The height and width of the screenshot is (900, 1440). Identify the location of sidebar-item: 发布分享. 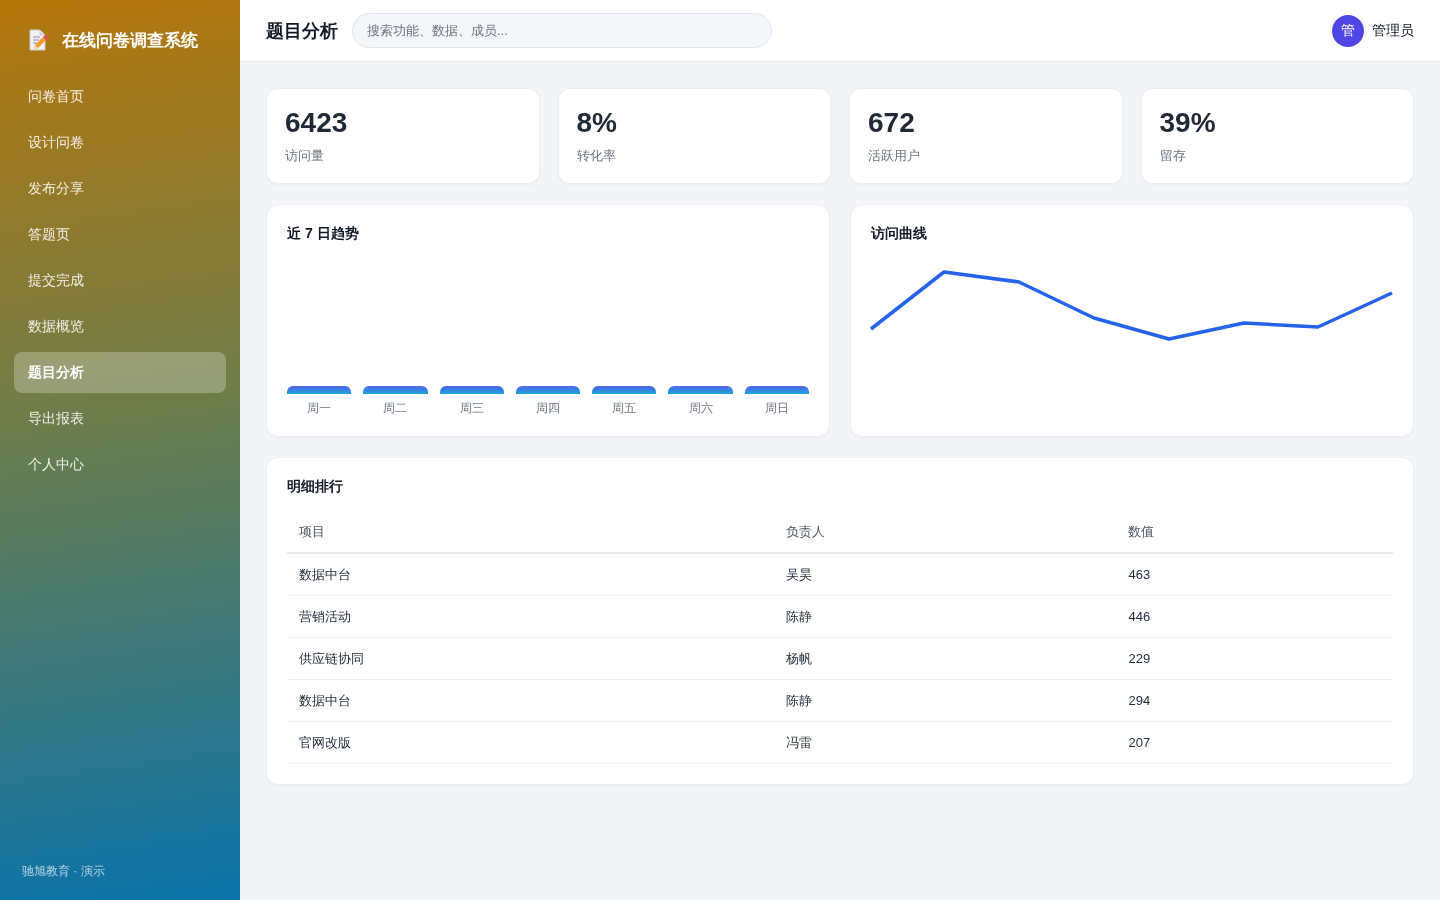
(120, 188).